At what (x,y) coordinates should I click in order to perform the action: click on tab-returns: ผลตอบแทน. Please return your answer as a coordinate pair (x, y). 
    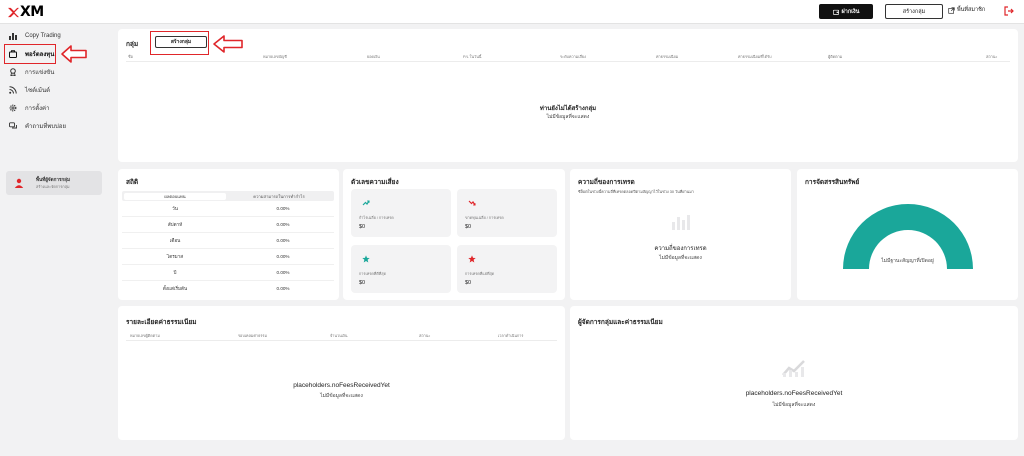
    Looking at the image, I should click on (175, 196).